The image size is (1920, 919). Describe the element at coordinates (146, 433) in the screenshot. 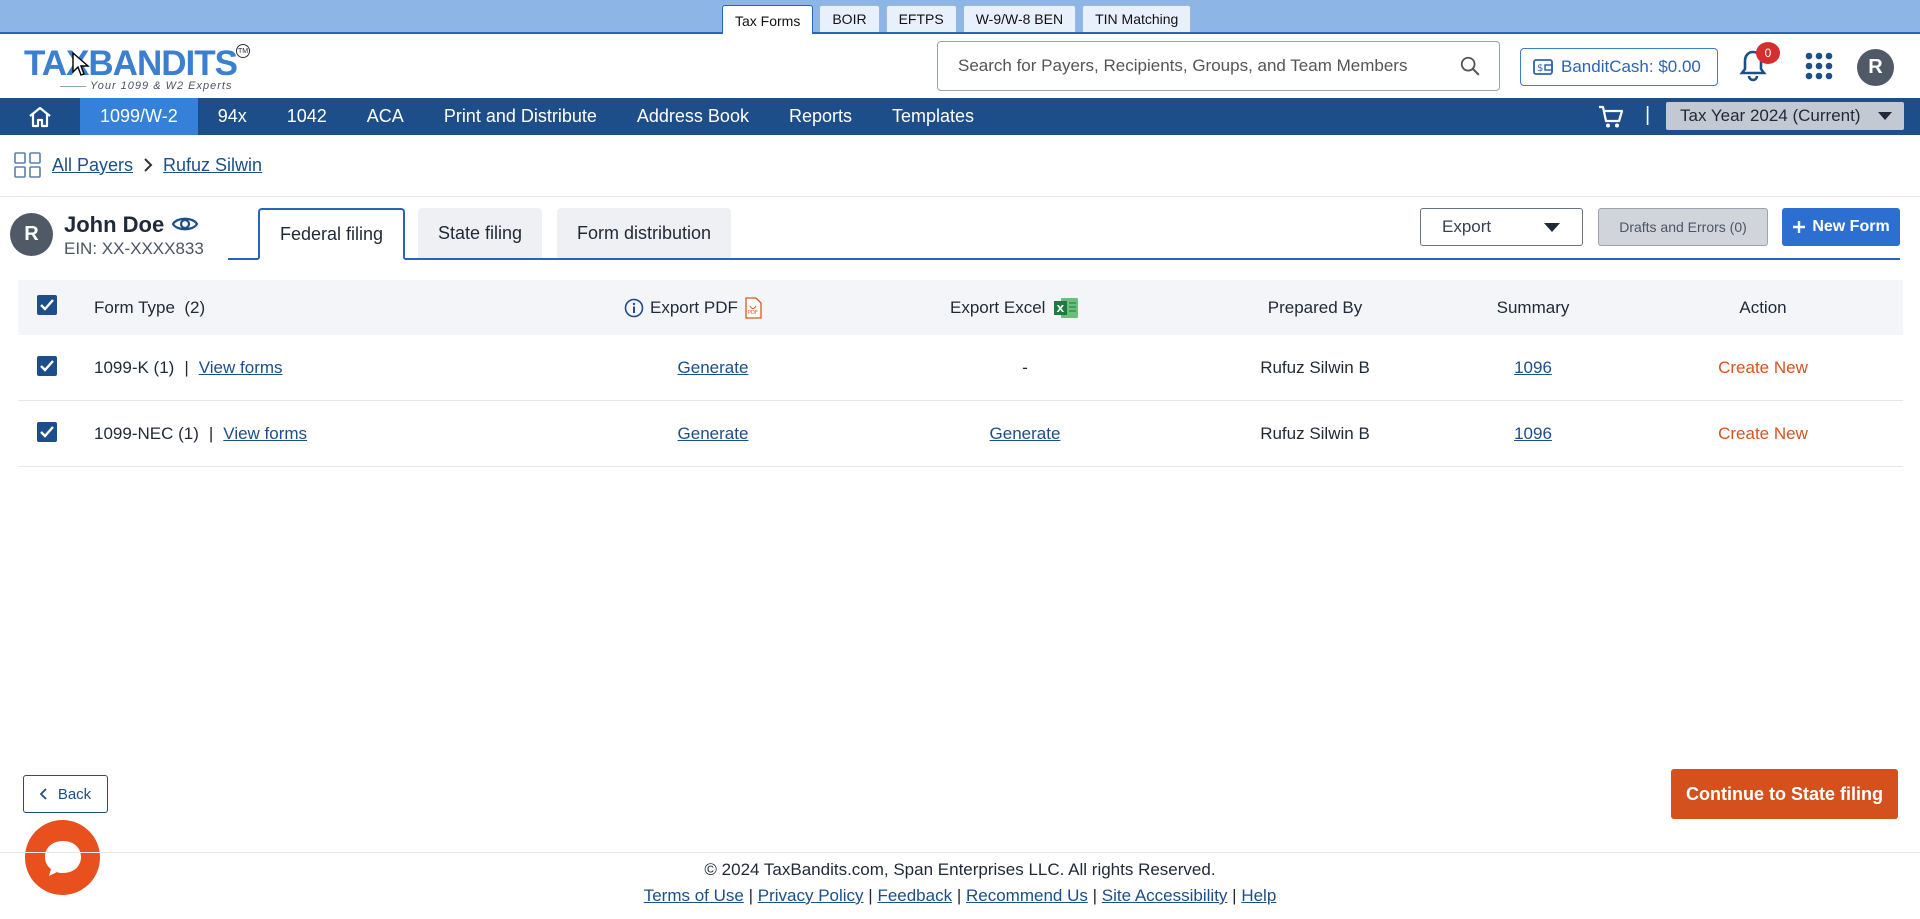

I see `form-name: 1099-NEC (1)` at that location.